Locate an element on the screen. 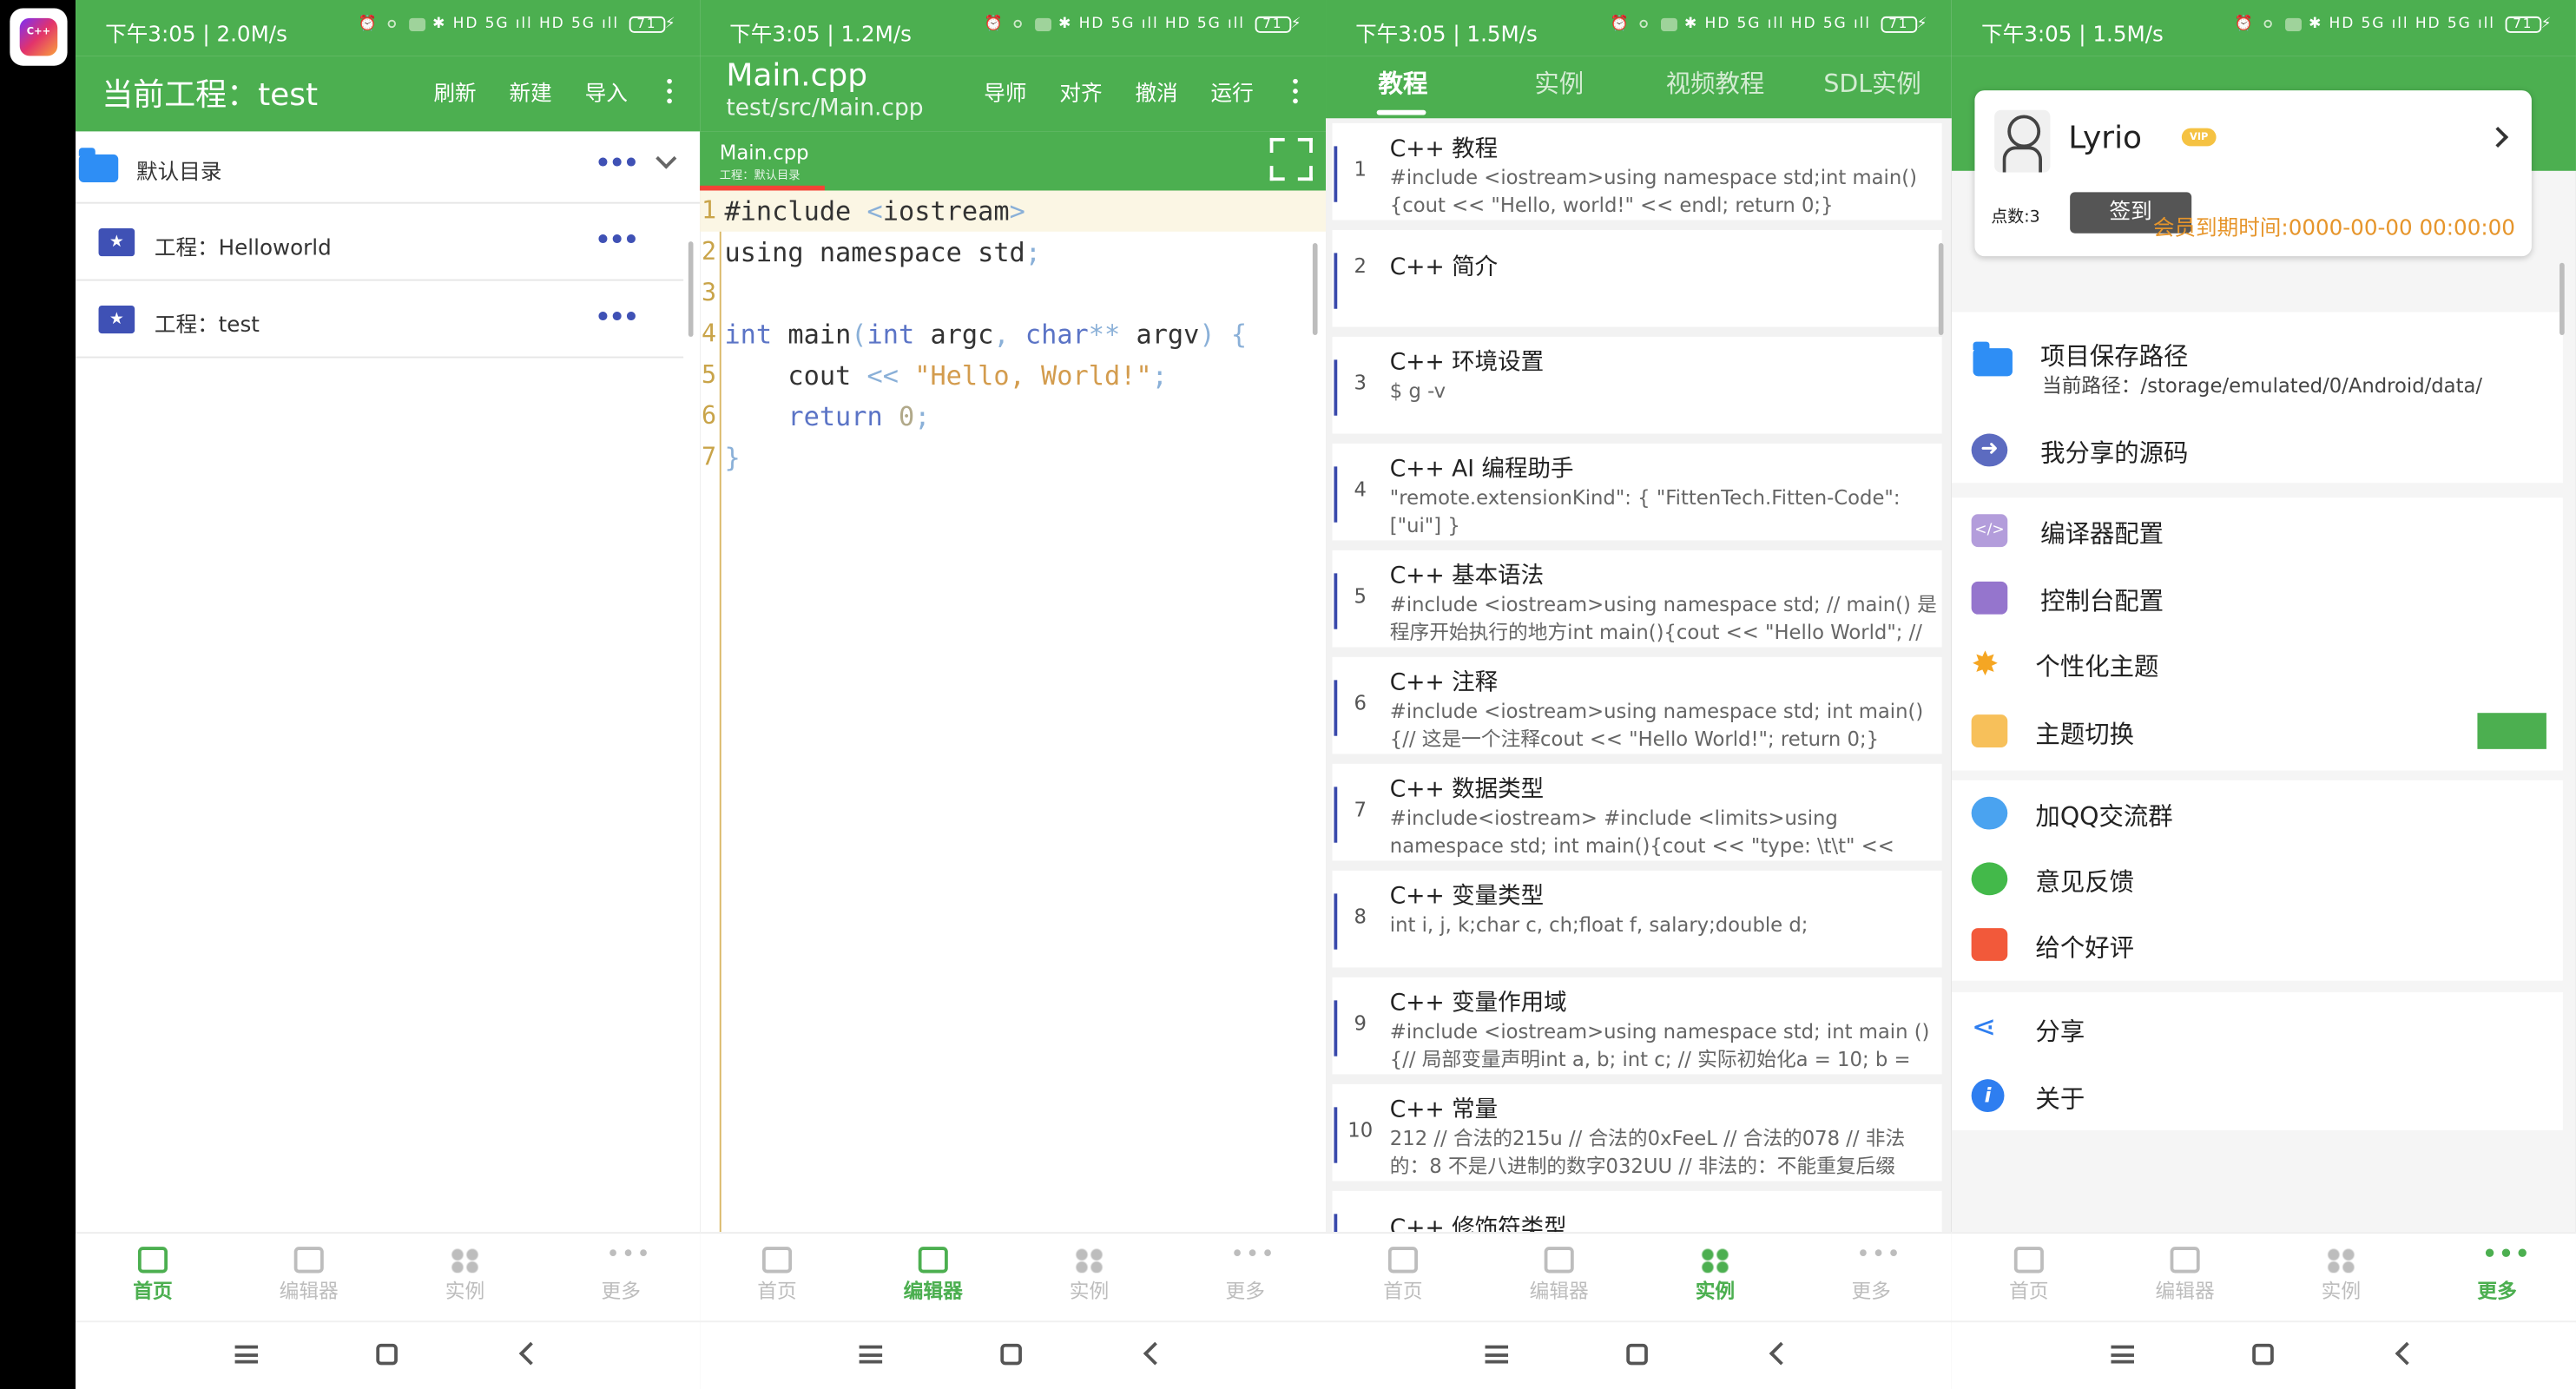 The image size is (2576, 1389). chevron-right-icon is located at coordinates (2498, 137).